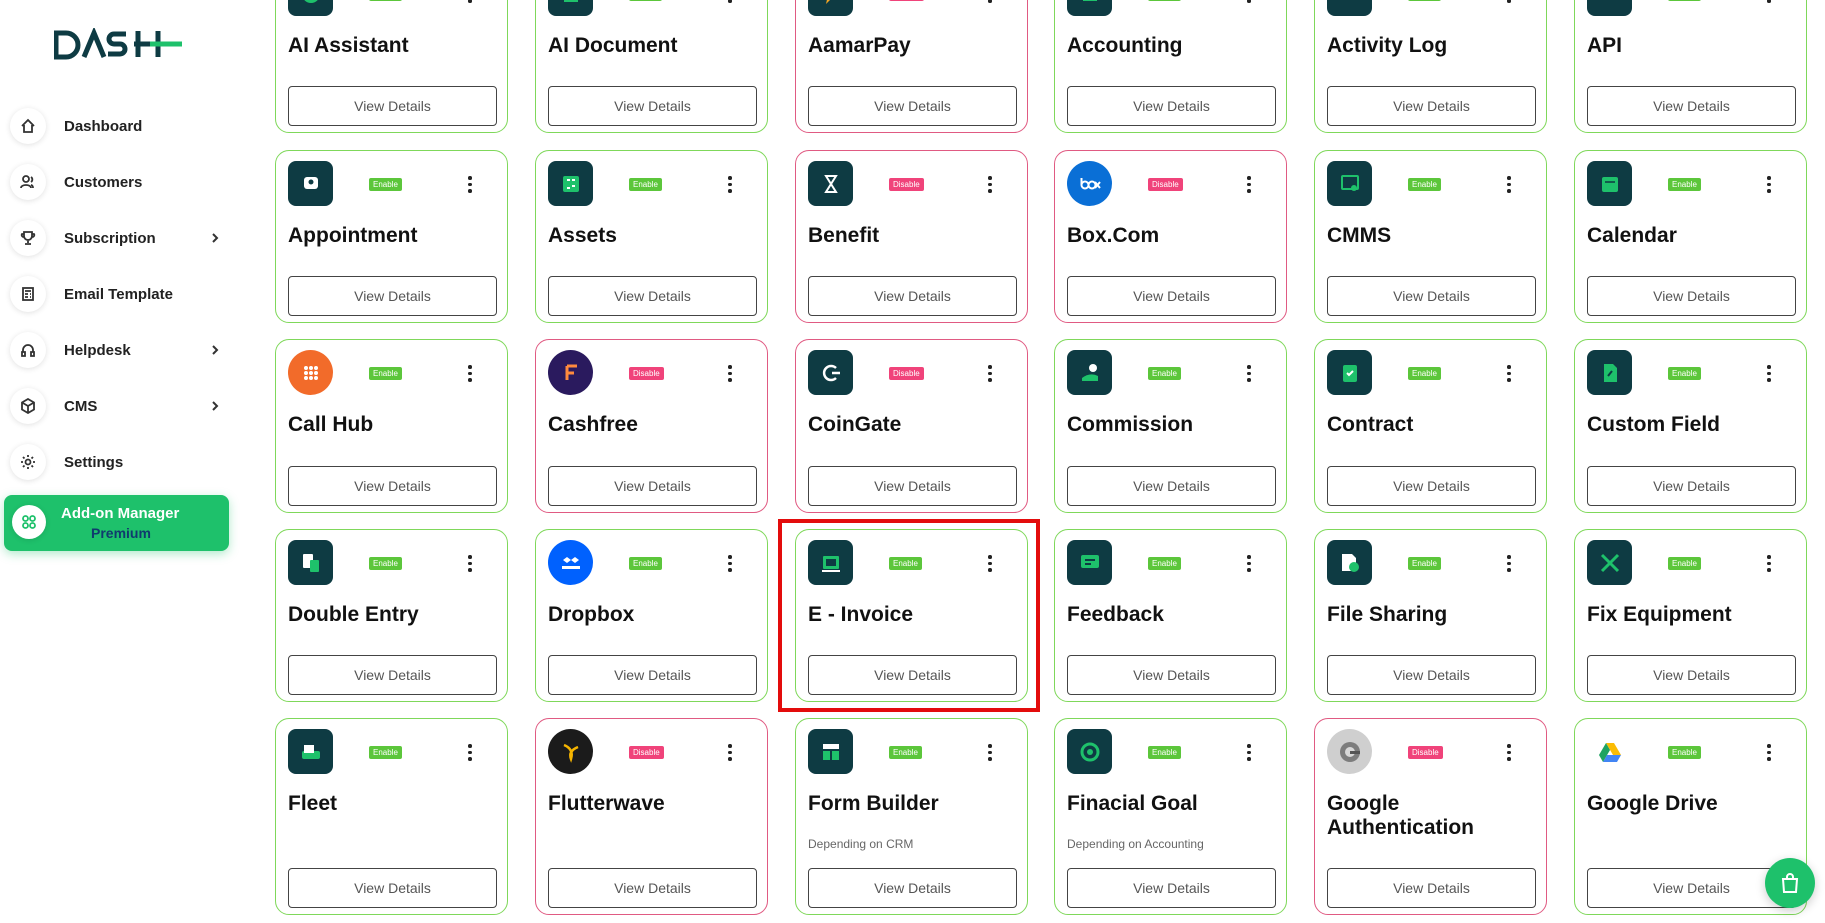 This screenshot has width=1825, height=923. What do you see at coordinates (861, 844) in the screenshot?
I see `card-dependency: Depending on CRM` at bounding box center [861, 844].